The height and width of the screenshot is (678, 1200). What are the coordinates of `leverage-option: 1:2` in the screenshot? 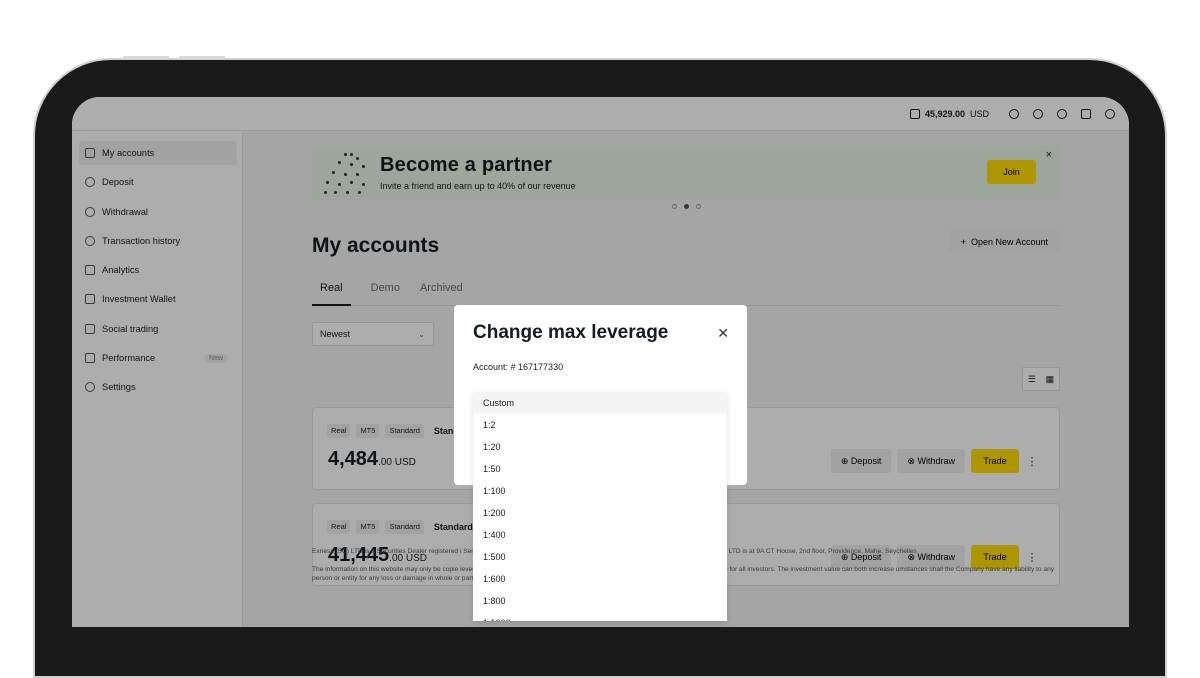 It's located at (600, 425).